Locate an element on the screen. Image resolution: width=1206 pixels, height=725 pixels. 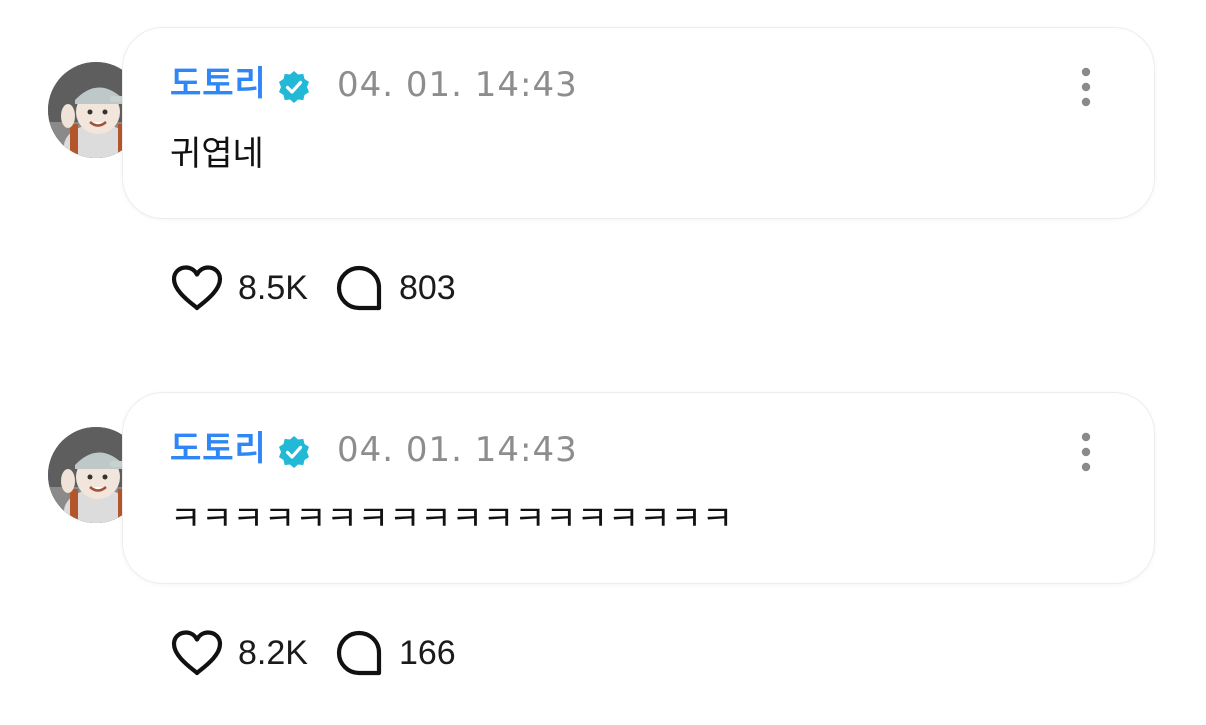
like-button: 8.5K is located at coordinates (252, 288).